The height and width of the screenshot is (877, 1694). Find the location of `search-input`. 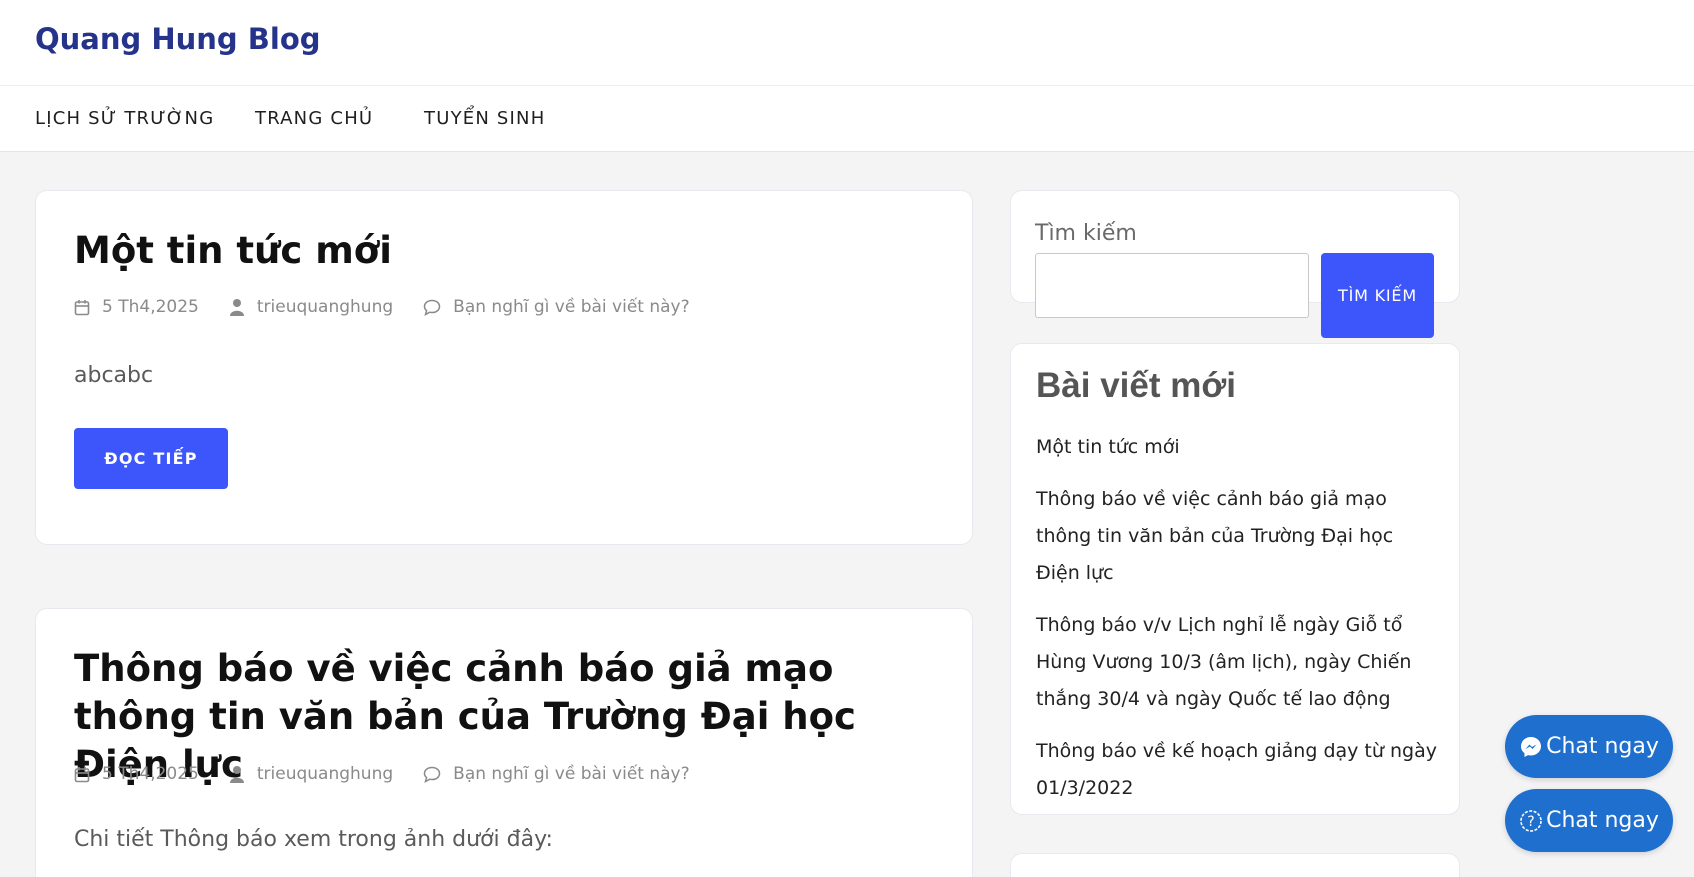

search-input is located at coordinates (1172, 285).